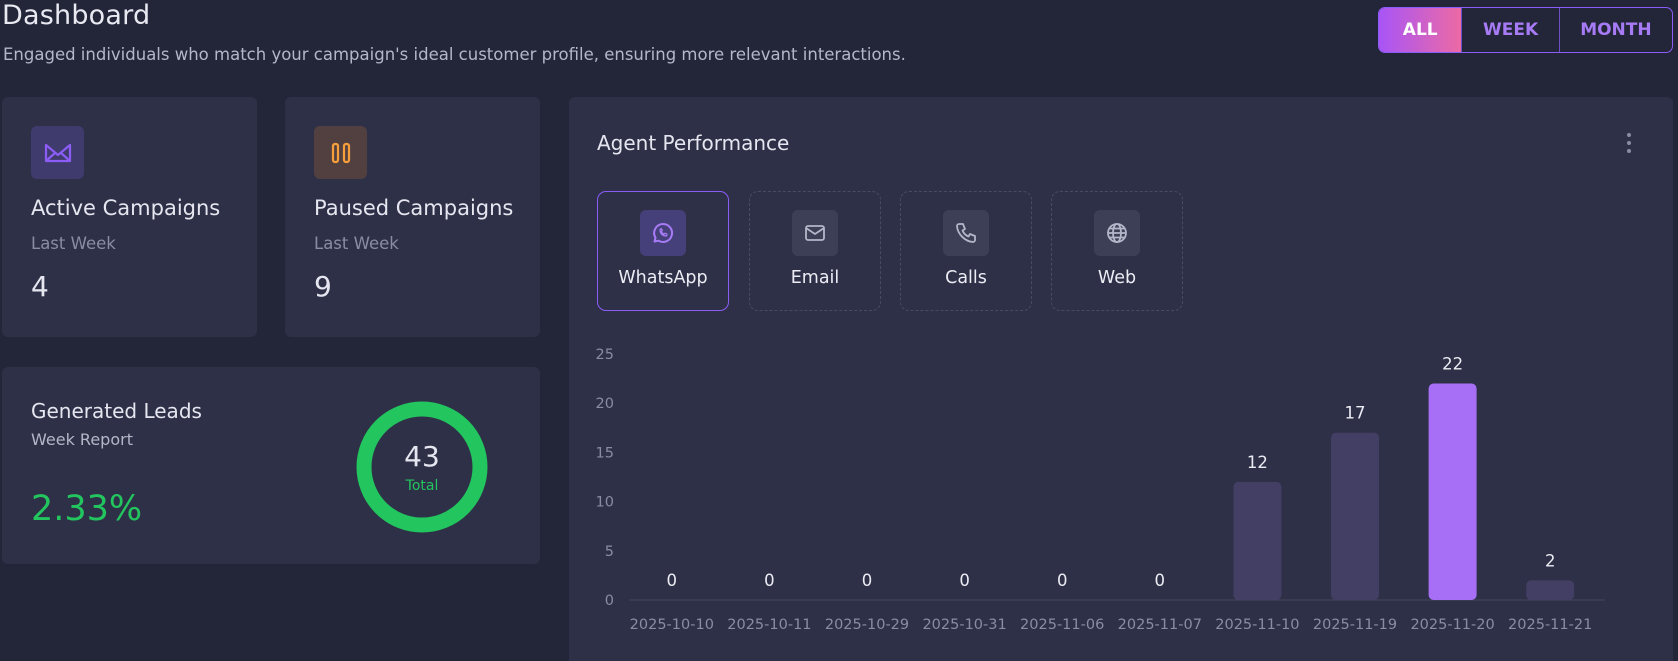 The height and width of the screenshot is (661, 1678). Describe the element at coordinates (964, 625) in the screenshot. I see `x-tick-label: 2025-10-31` at that location.